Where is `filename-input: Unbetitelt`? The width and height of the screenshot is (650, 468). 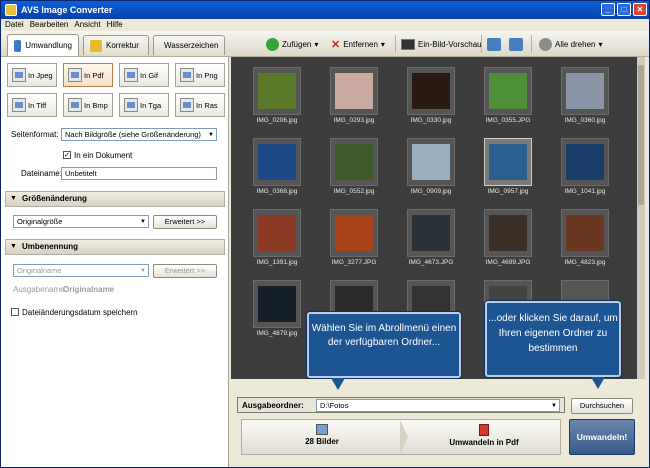 filename-input: Unbetitelt is located at coordinates (139, 173).